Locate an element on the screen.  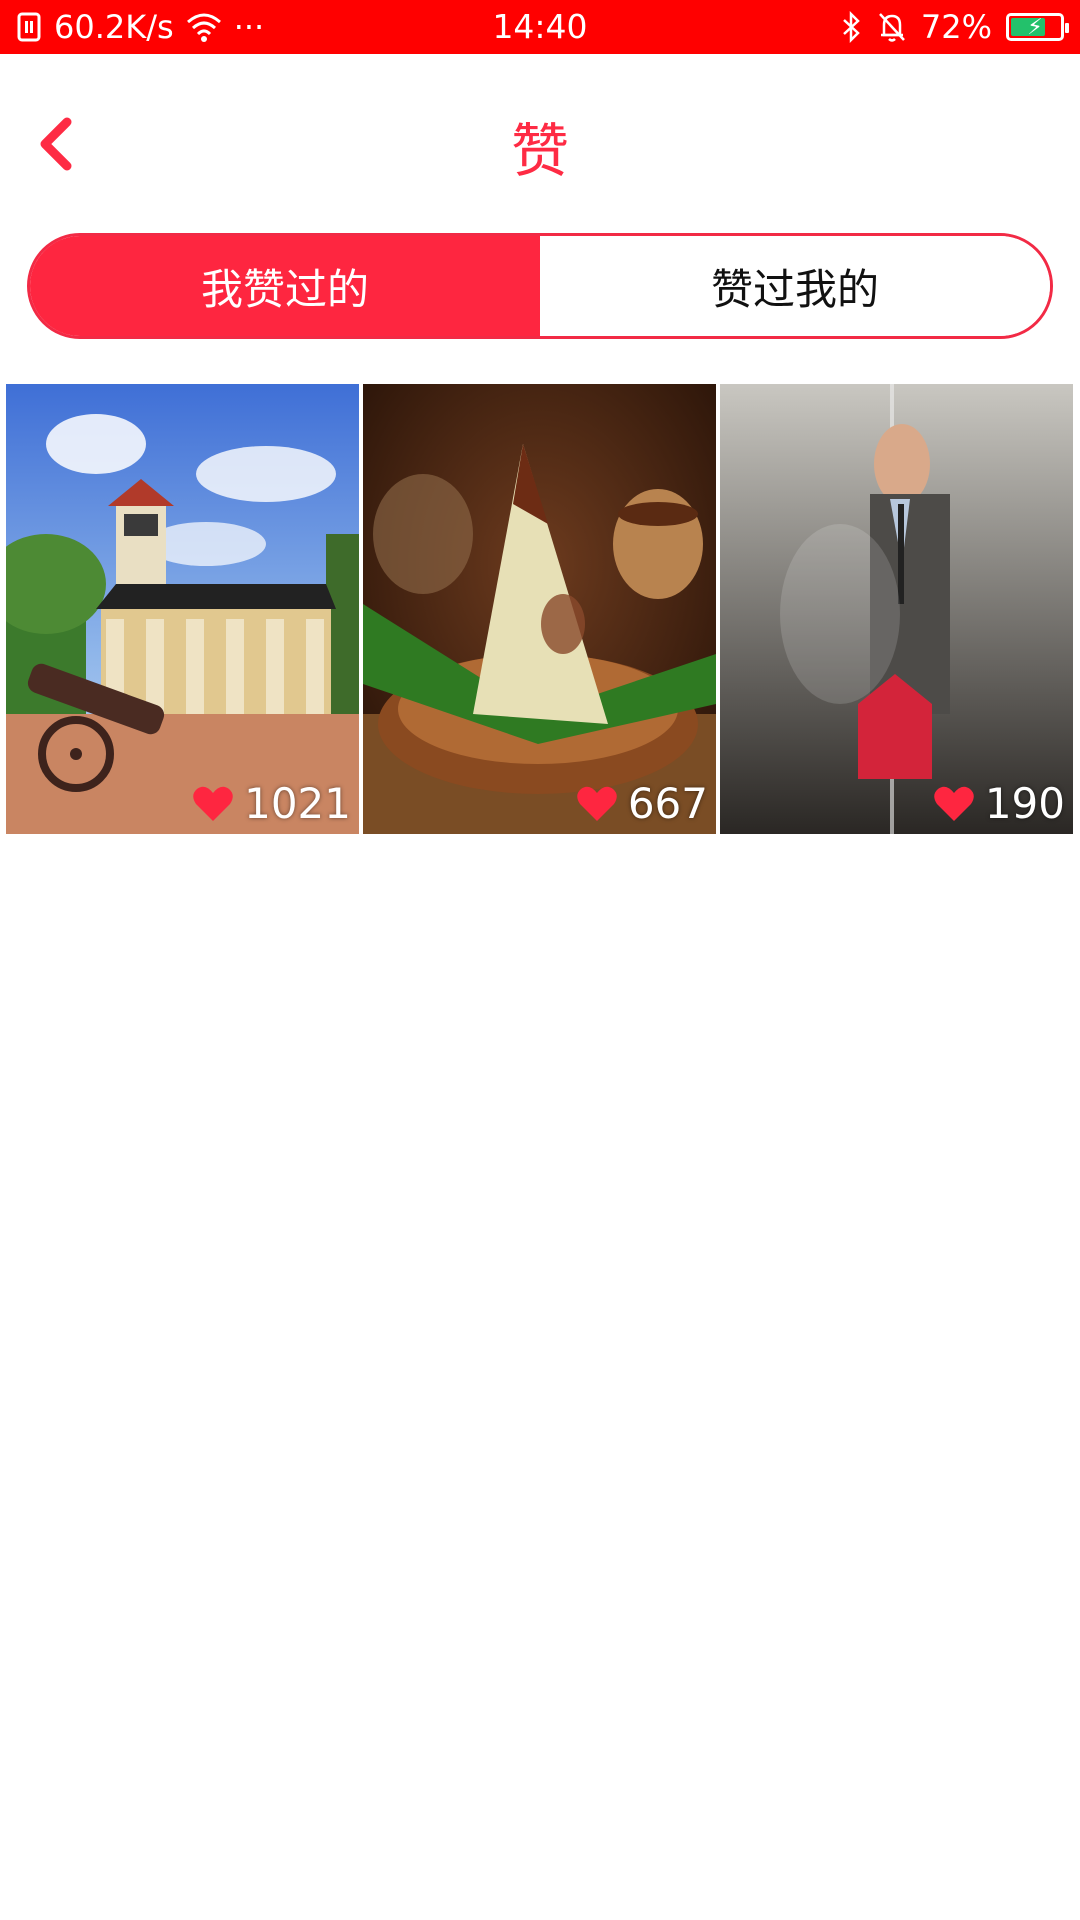
like-count-badge: 190 is located at coordinates (999, 803).